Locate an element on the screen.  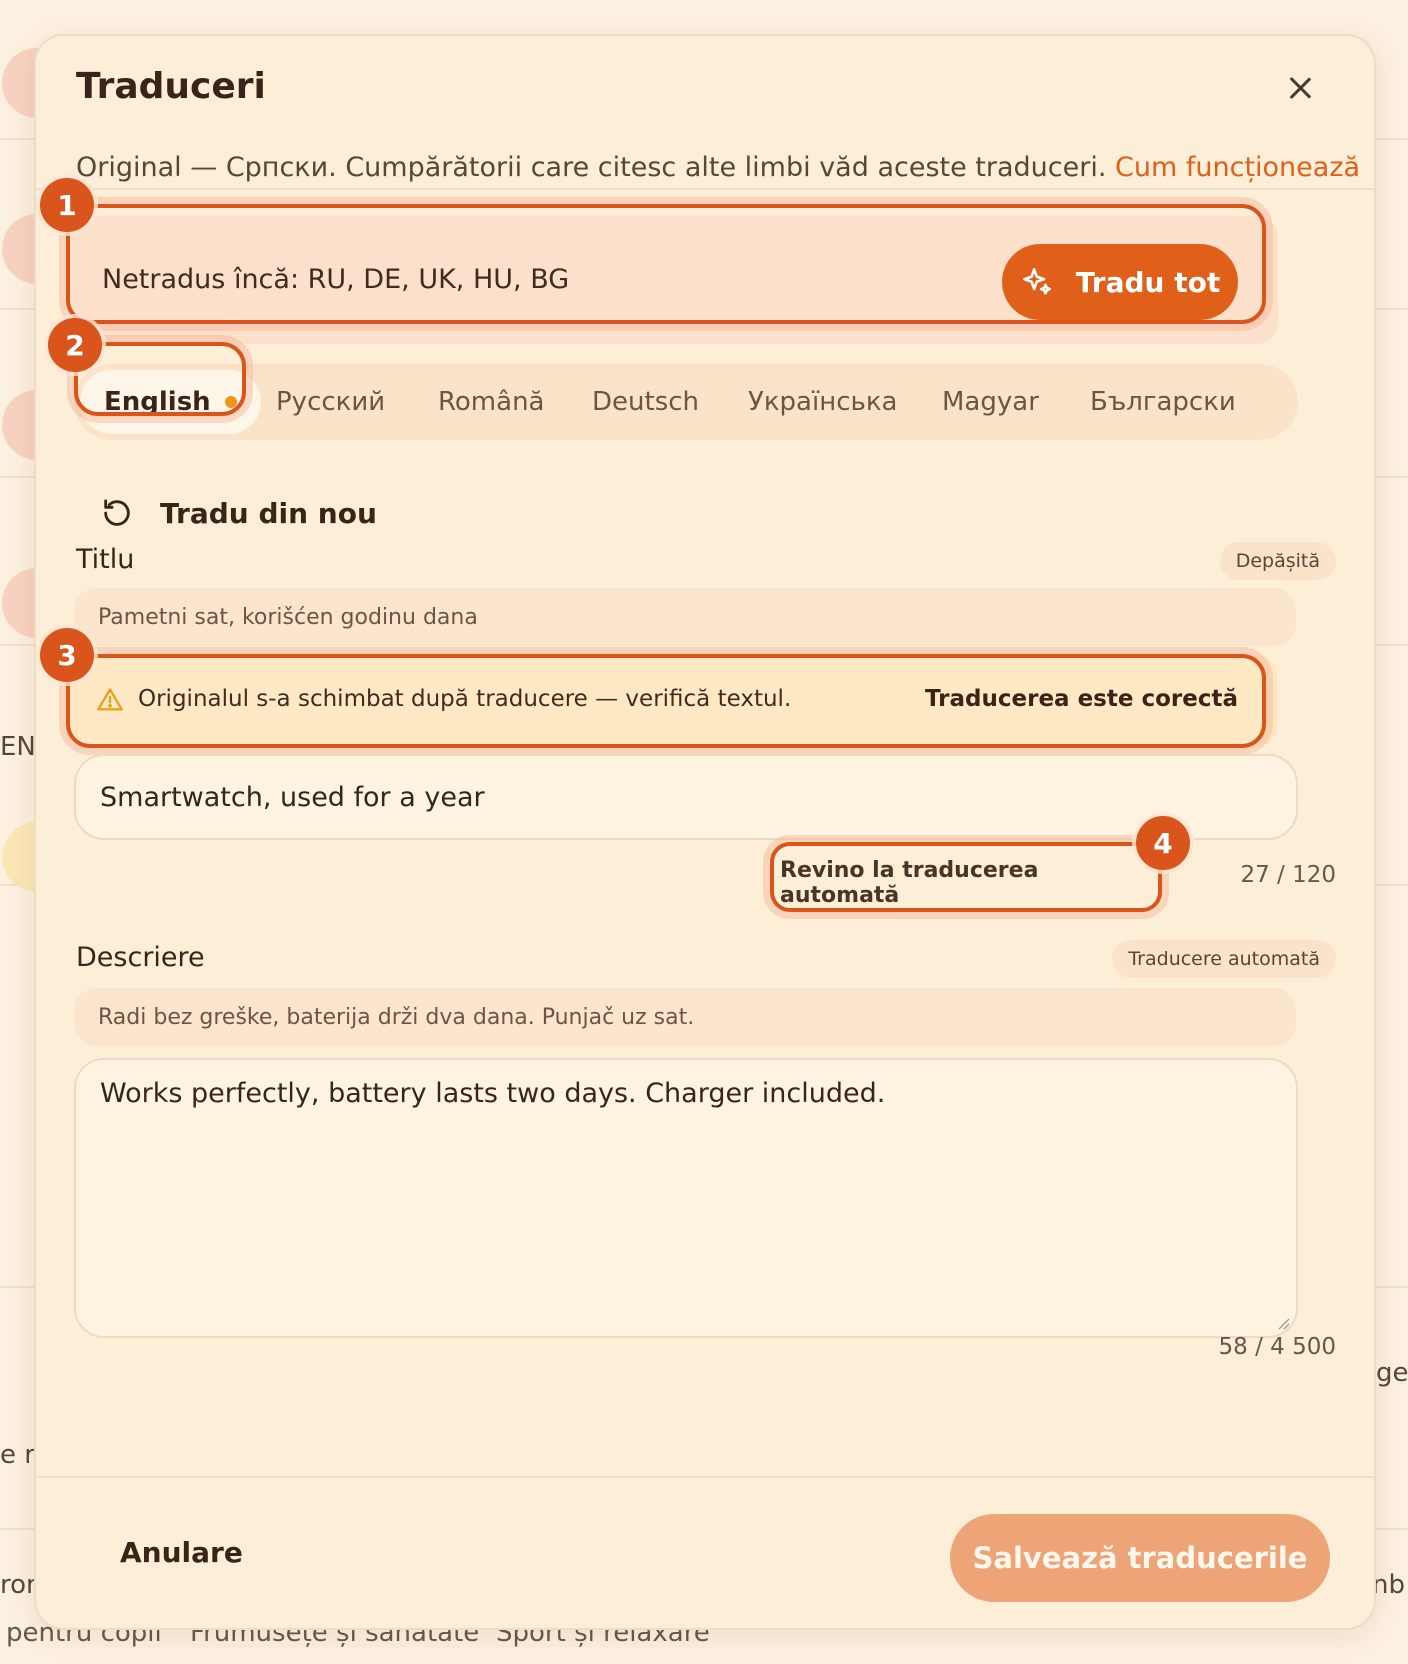
title-translation-input: Smartwatch, used for a year is located at coordinates (686, 797).